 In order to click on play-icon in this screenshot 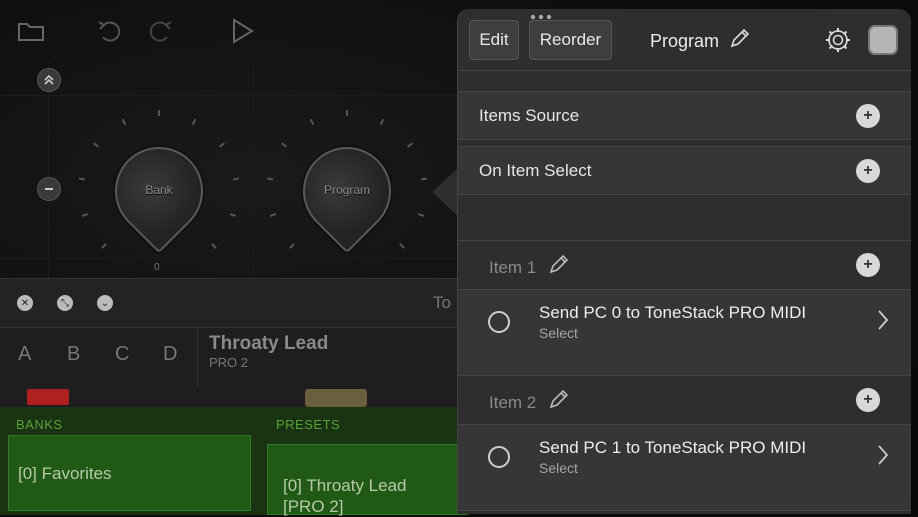, I will do `click(243, 31)`.